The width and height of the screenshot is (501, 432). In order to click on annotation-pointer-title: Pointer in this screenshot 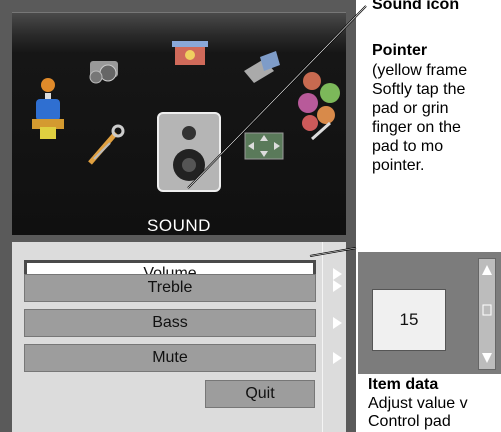, I will do `click(400, 50)`.